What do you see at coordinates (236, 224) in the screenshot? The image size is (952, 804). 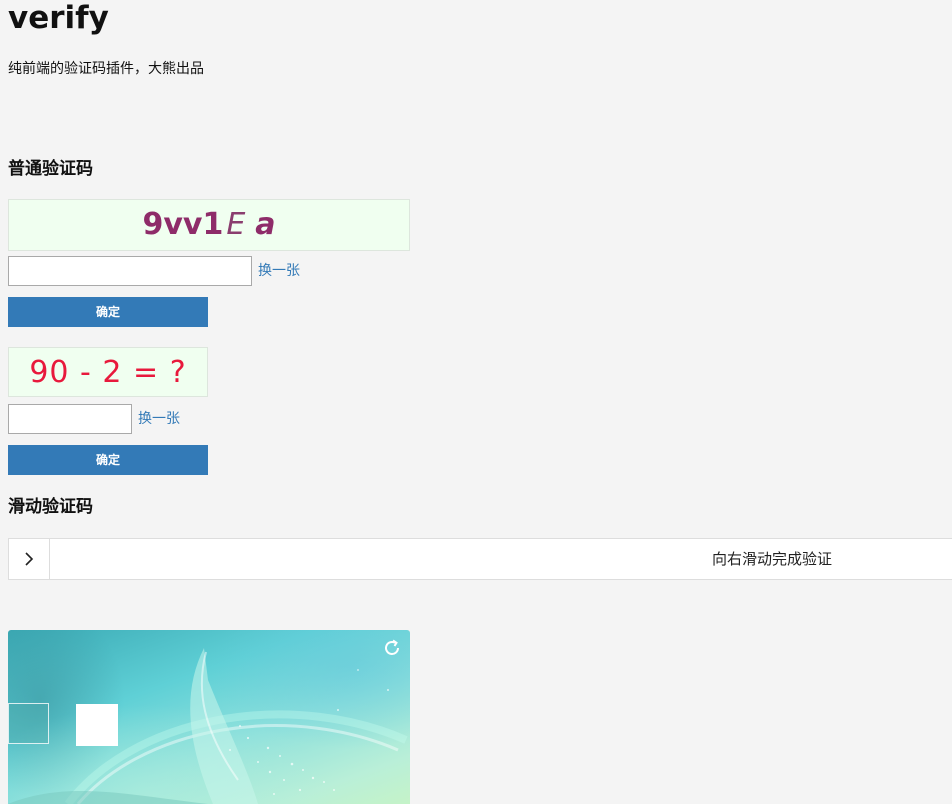 I see `captcha-char: E` at bounding box center [236, 224].